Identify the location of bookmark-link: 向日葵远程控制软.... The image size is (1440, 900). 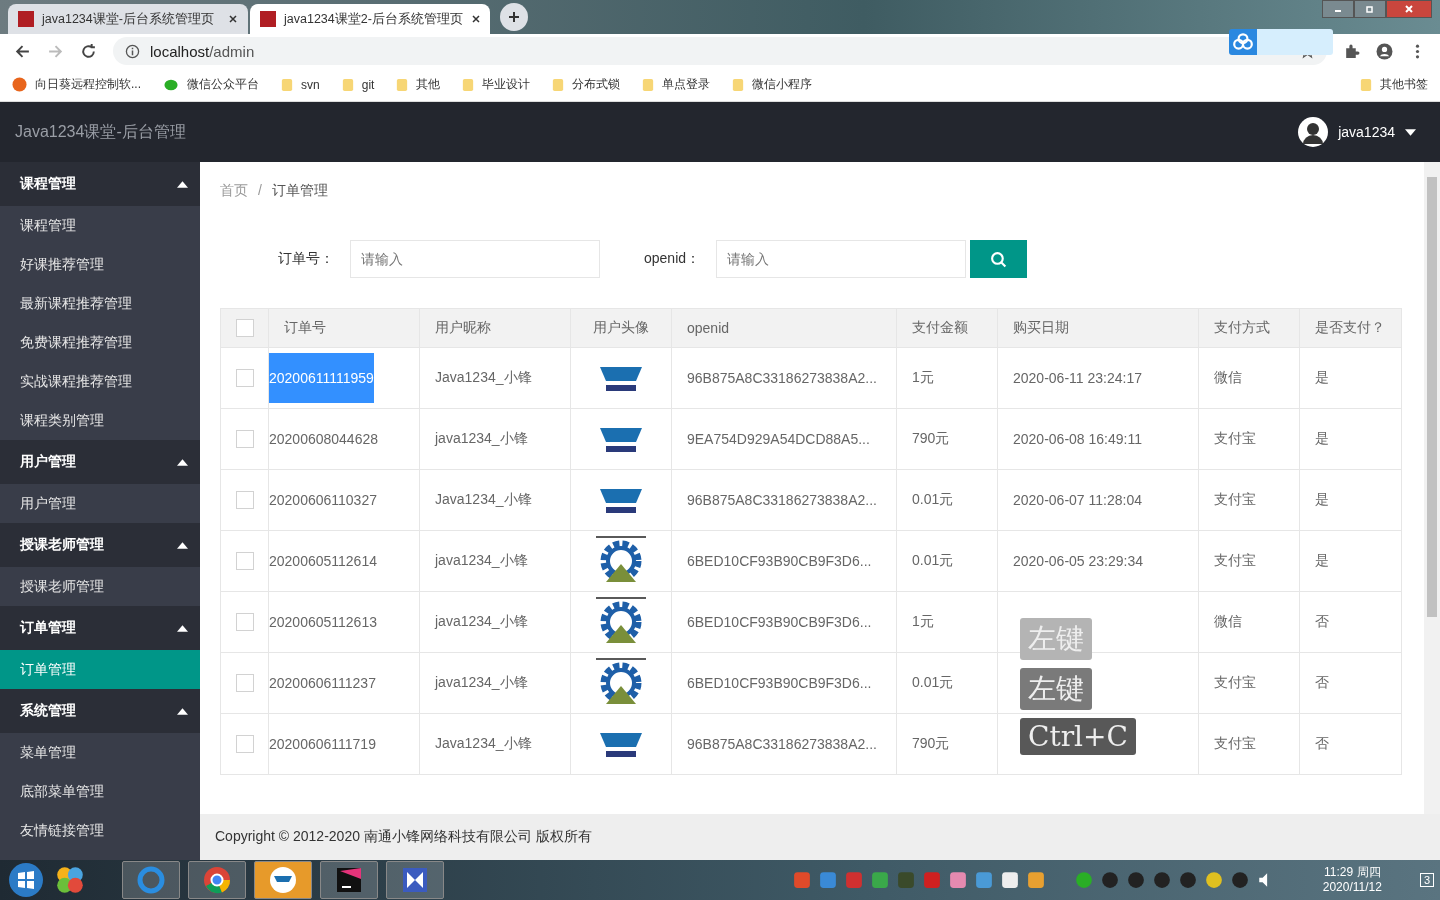
(76, 84).